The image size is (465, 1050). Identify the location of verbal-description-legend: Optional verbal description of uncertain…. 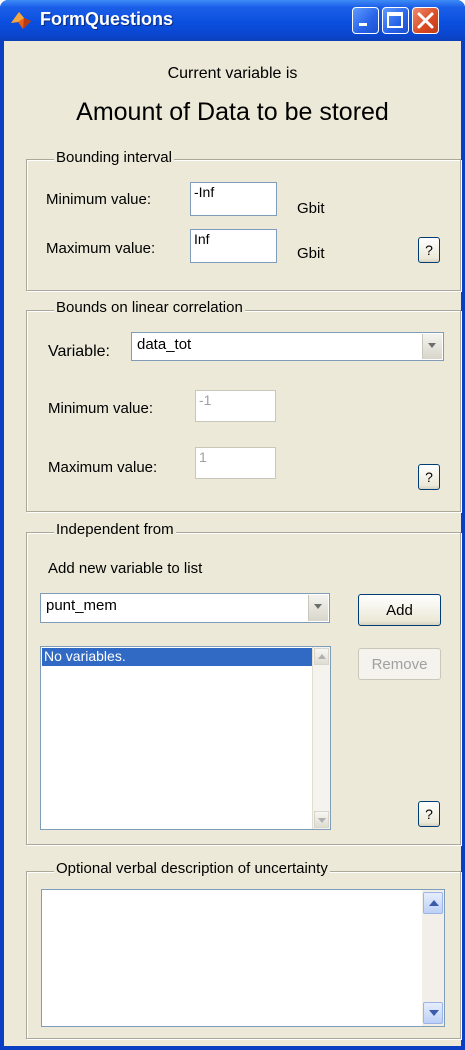
(192, 868).